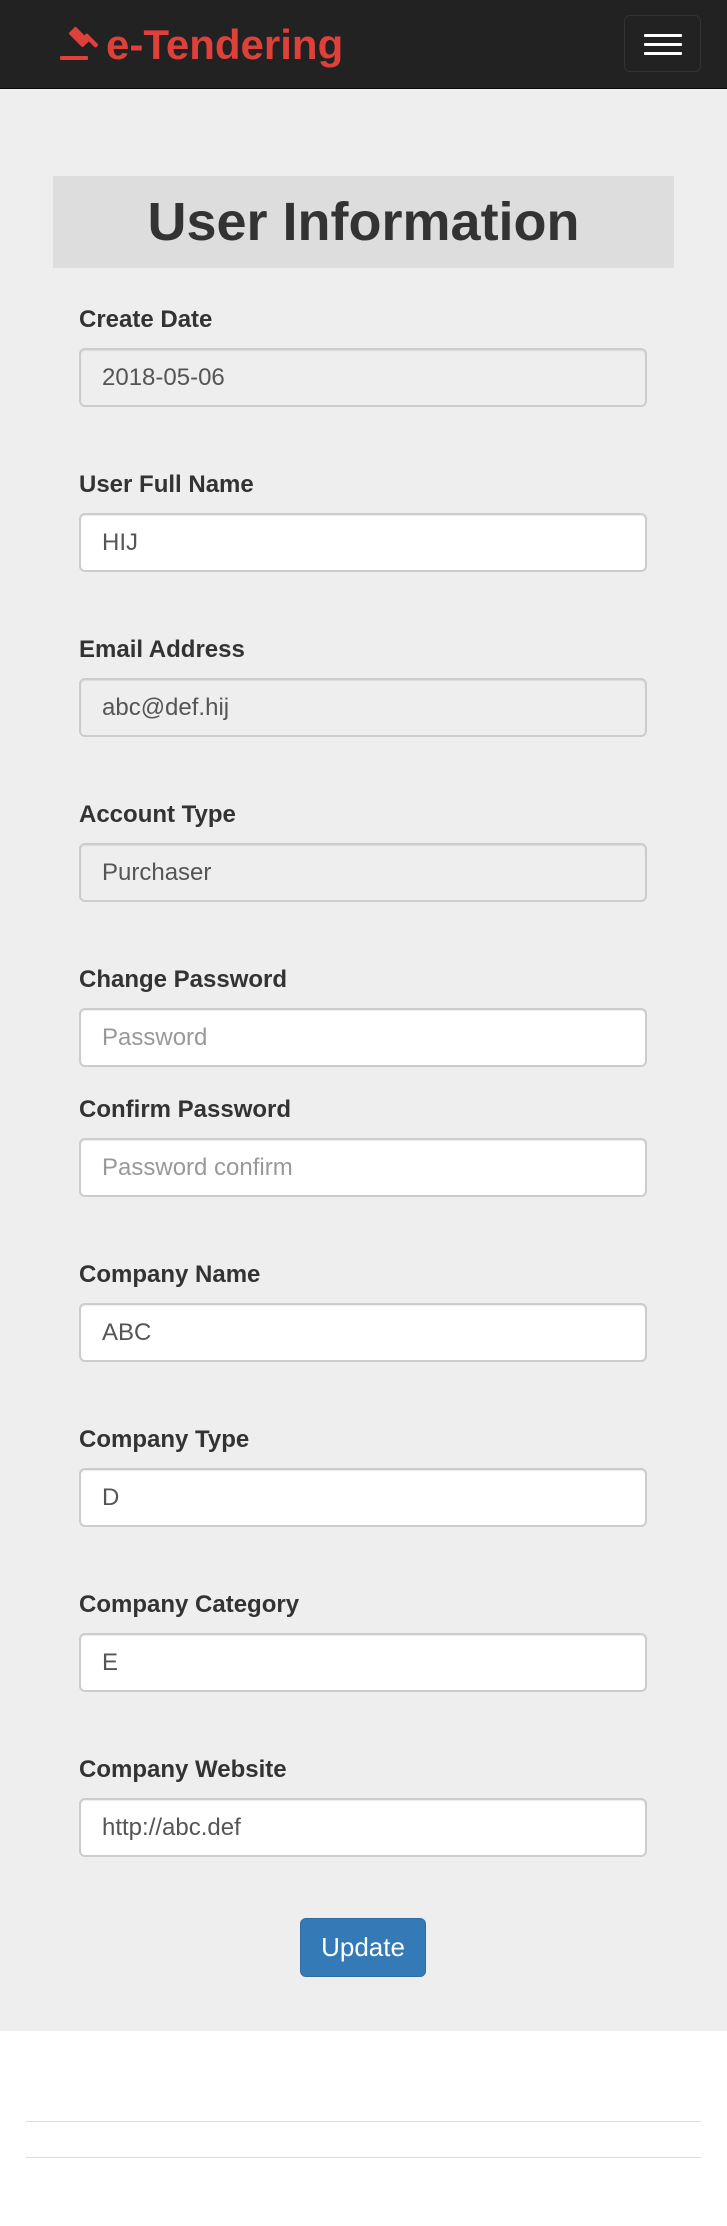  What do you see at coordinates (363, 222) in the screenshot?
I see `page-title: User Information` at bounding box center [363, 222].